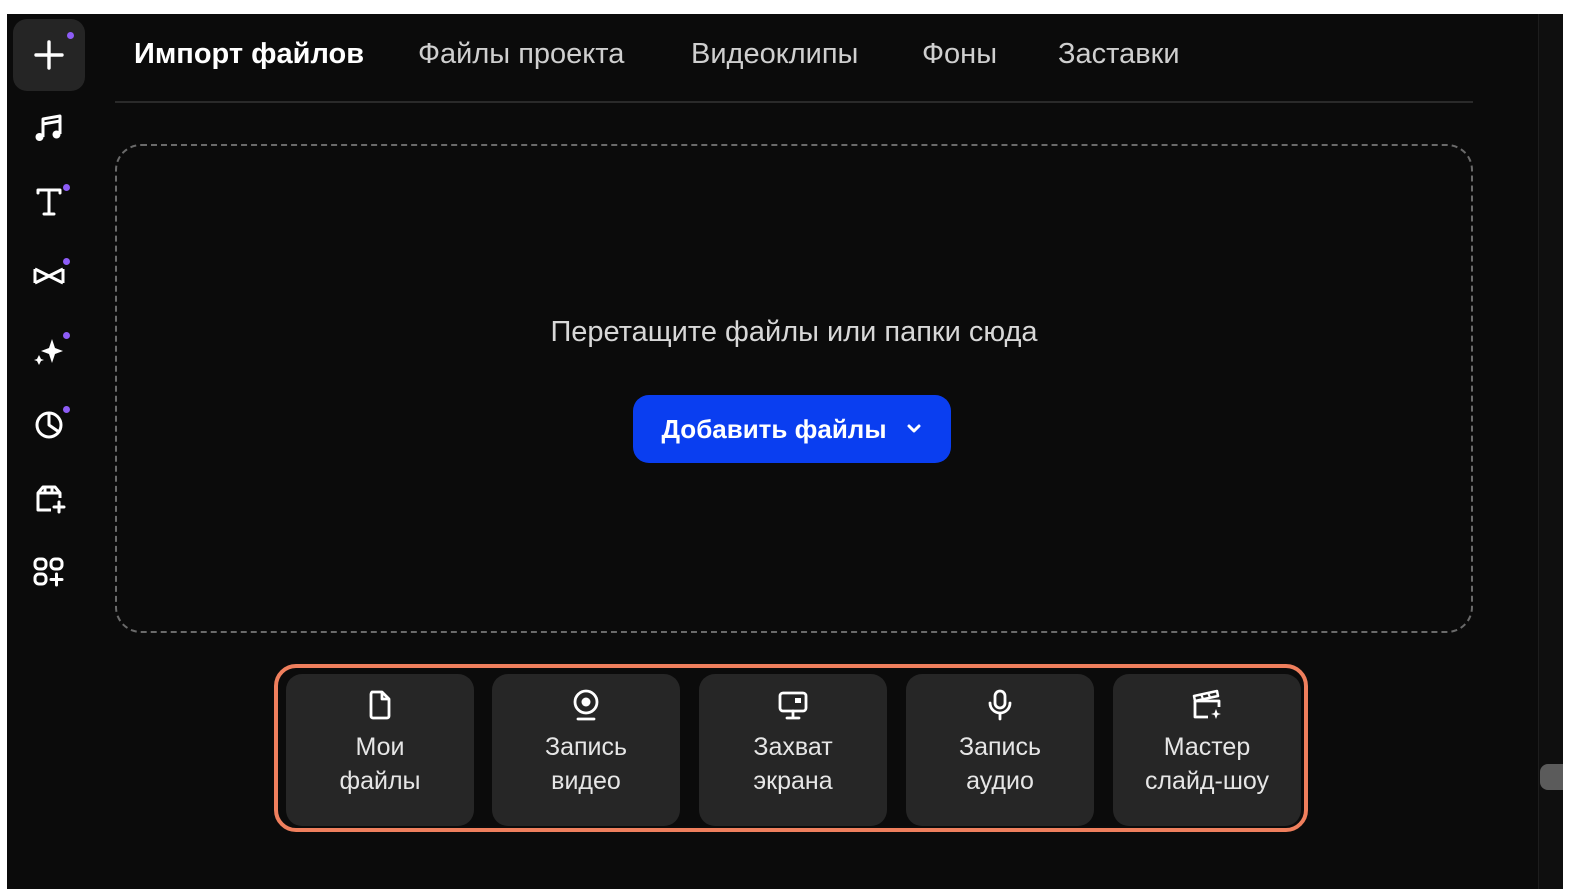  I want to click on record-audio-button: Запись аудио, so click(1000, 750).